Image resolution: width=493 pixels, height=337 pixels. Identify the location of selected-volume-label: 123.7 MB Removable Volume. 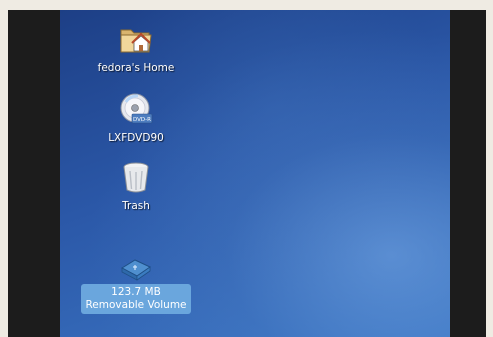
(136, 299).